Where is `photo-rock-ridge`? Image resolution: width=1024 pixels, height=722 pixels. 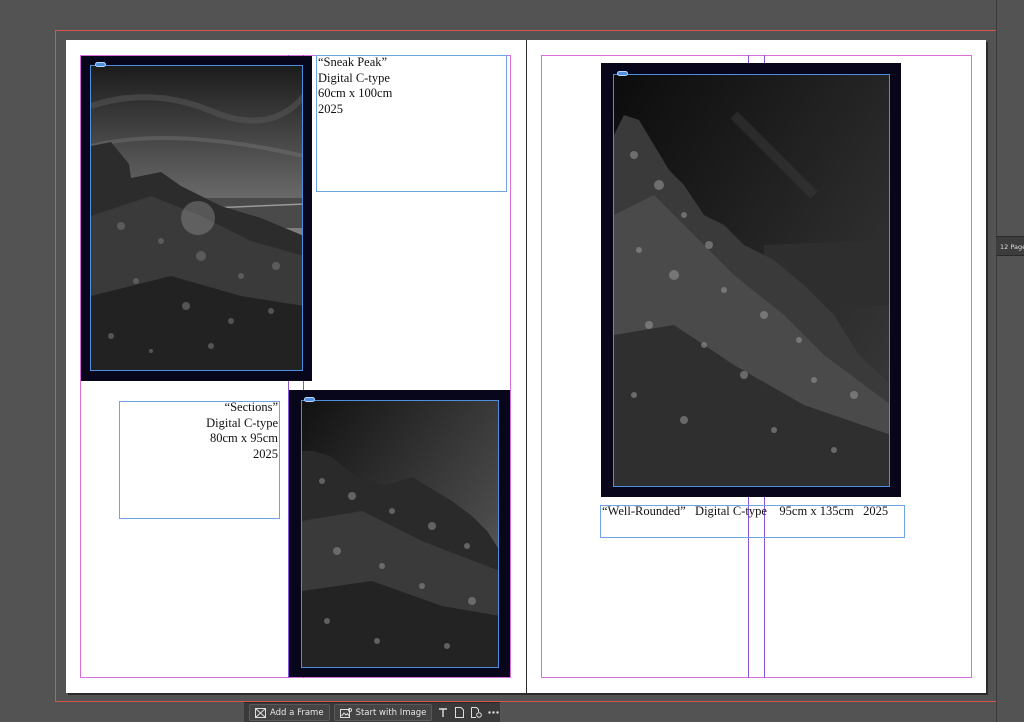
photo-rock-ridge is located at coordinates (400, 534).